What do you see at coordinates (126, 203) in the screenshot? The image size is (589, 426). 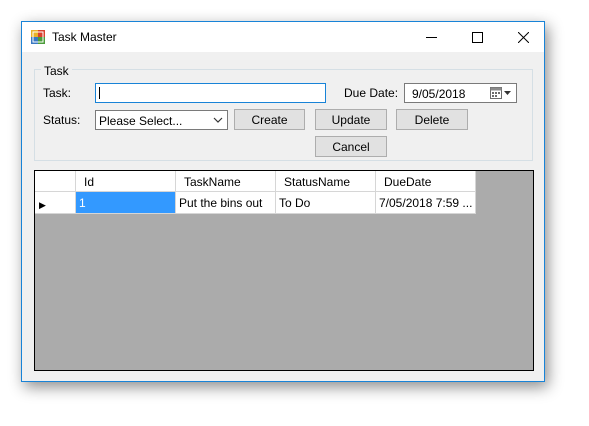 I see `table-cell-id: 1` at bounding box center [126, 203].